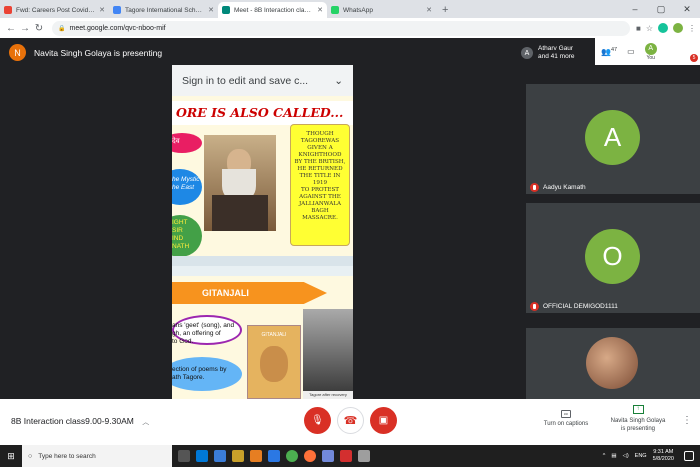 The width and height of the screenshot is (700, 467). I want to click on tray-chevron-icon: ^, so click(604, 456).